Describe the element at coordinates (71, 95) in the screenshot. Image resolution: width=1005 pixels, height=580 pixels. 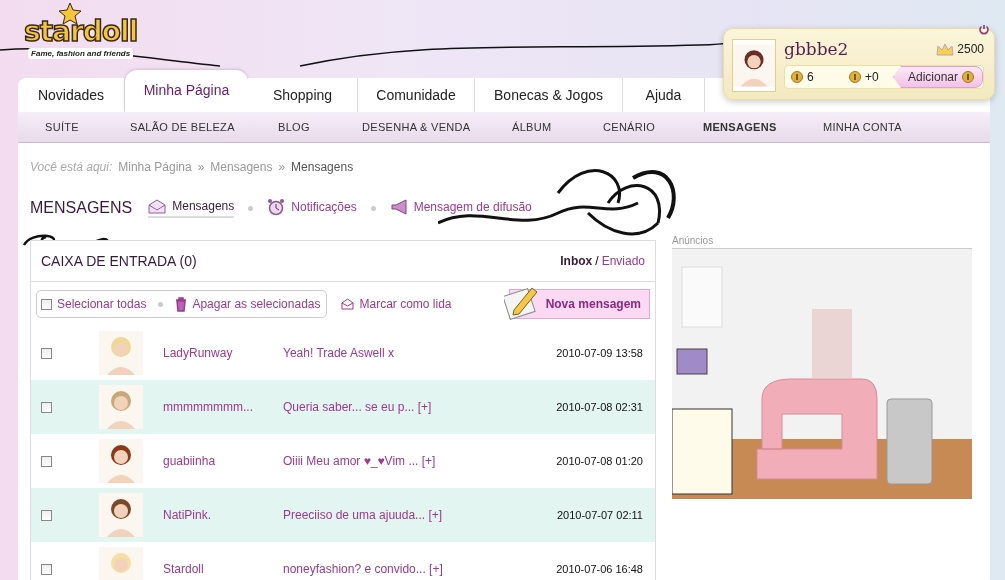
I see `nav-tab: Novidades` at that location.